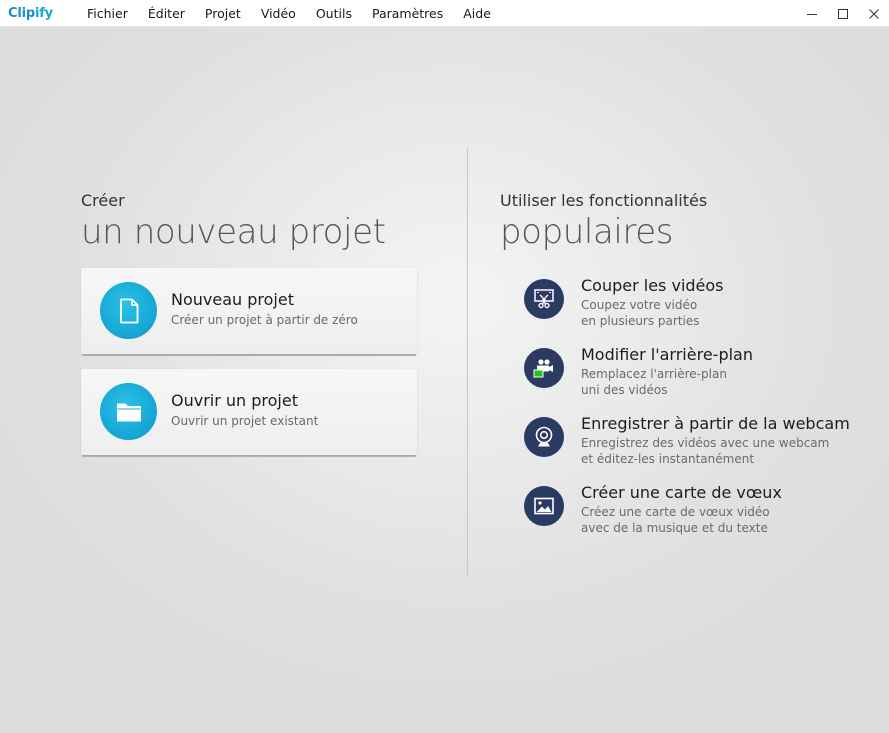 This screenshot has height=733, width=889. Describe the element at coordinates (652, 285) in the screenshot. I see `feature-title: Couper les vidéos` at that location.